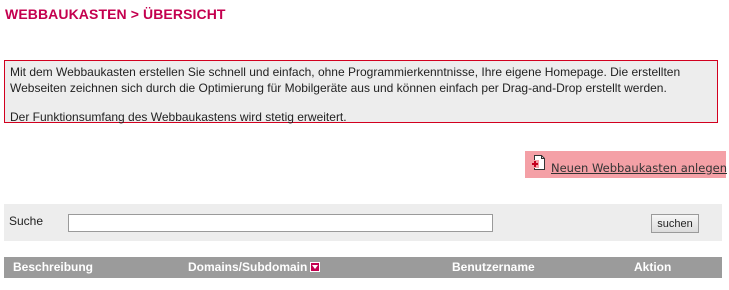 The image size is (729, 290). I want to click on column-header-action: Aktion, so click(653, 267).